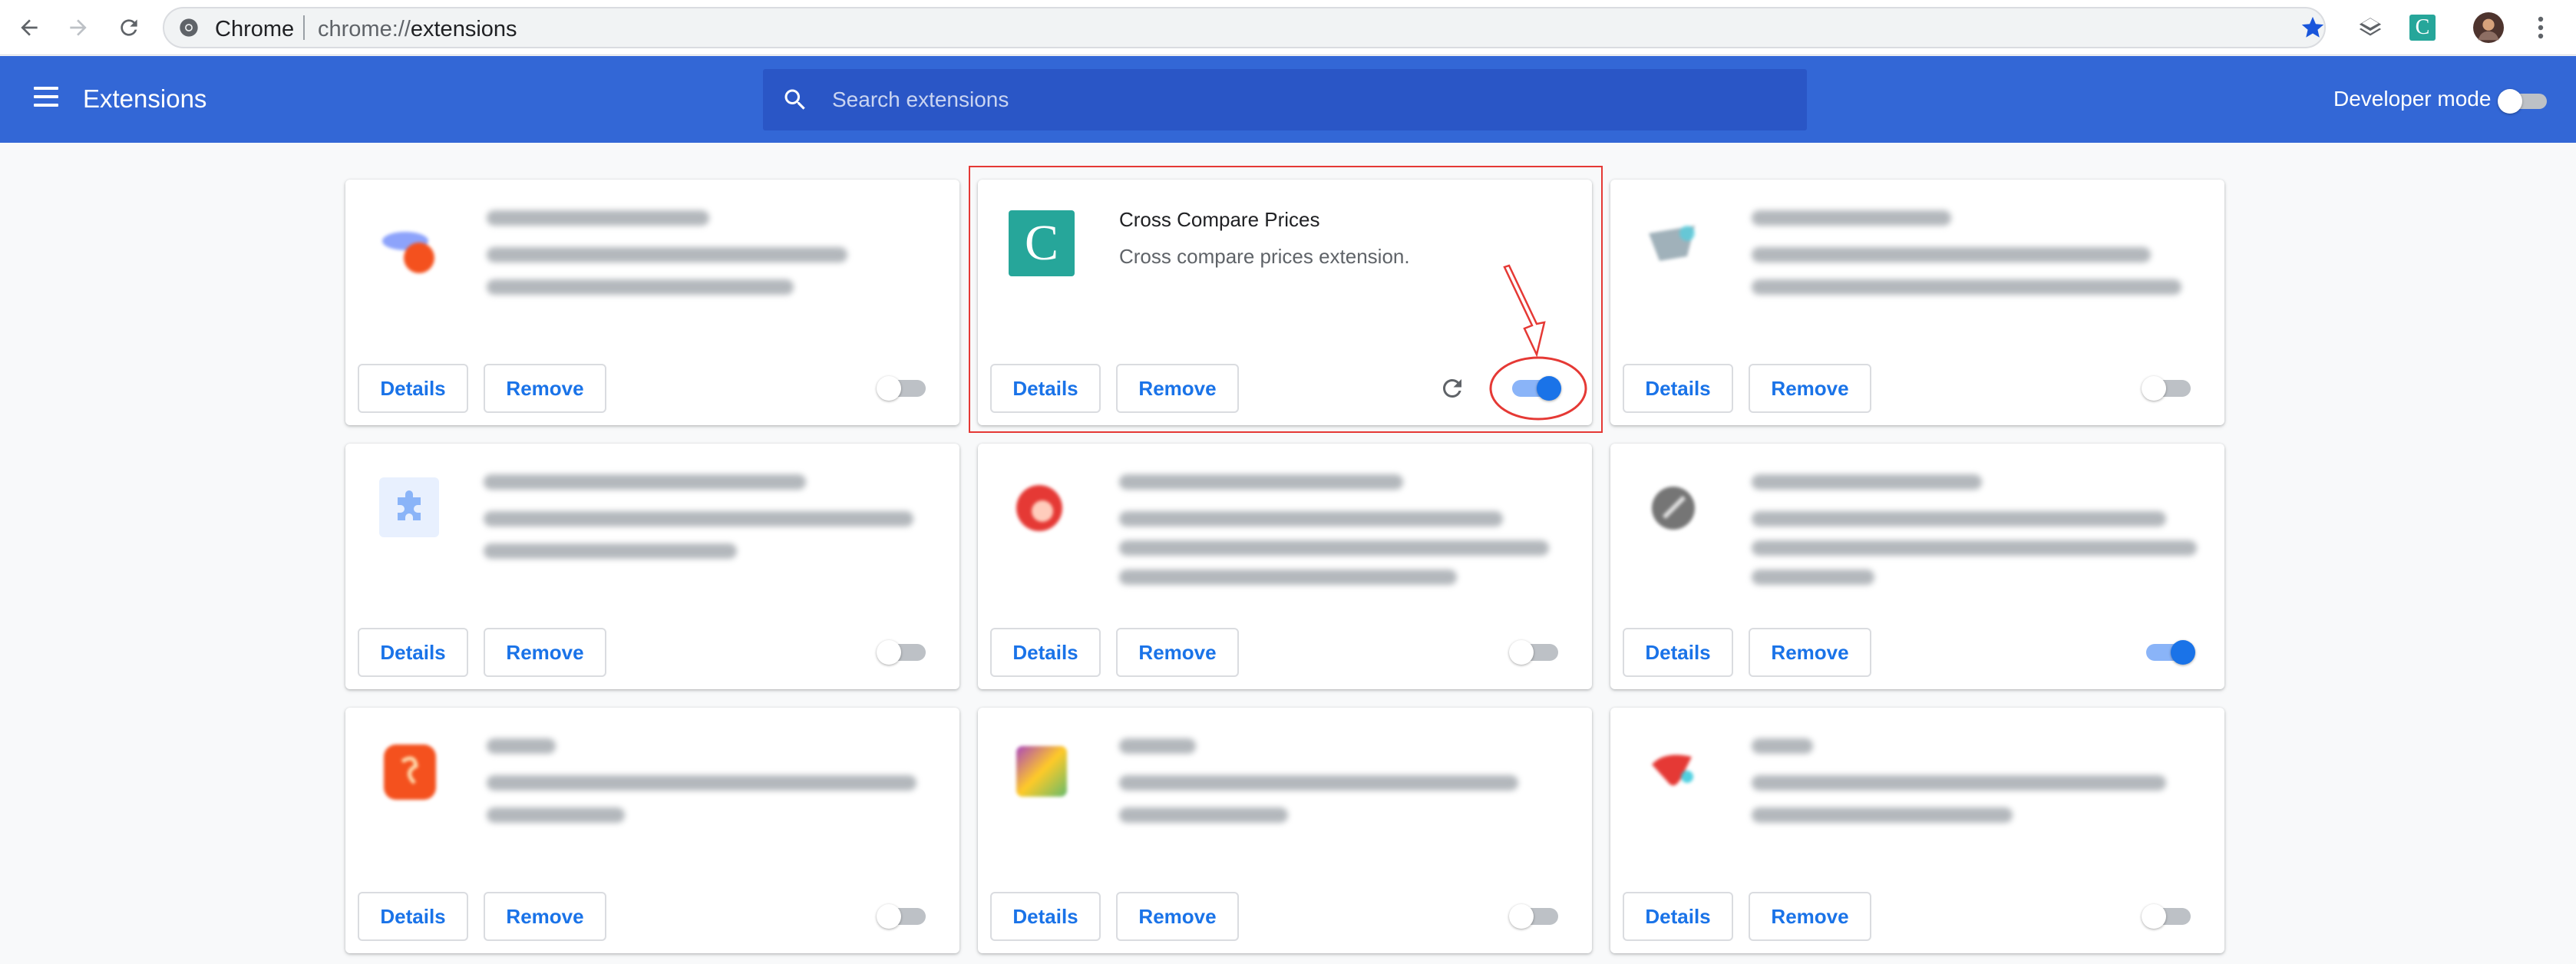 Image resolution: width=2576 pixels, height=964 pixels. I want to click on developer-mode-toggle, so click(2524, 102).